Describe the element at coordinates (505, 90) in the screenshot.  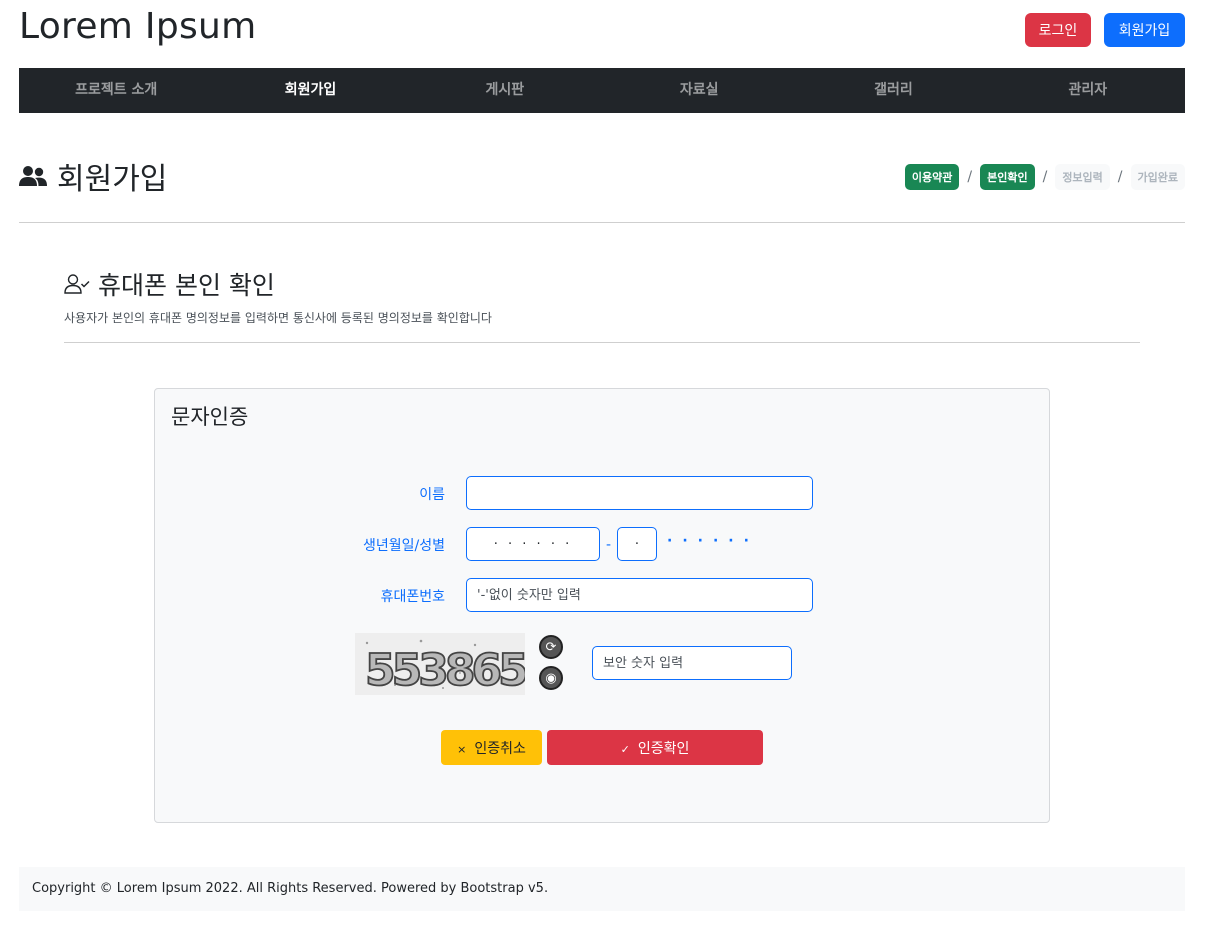
I see `nav-item-board: 게시판` at that location.